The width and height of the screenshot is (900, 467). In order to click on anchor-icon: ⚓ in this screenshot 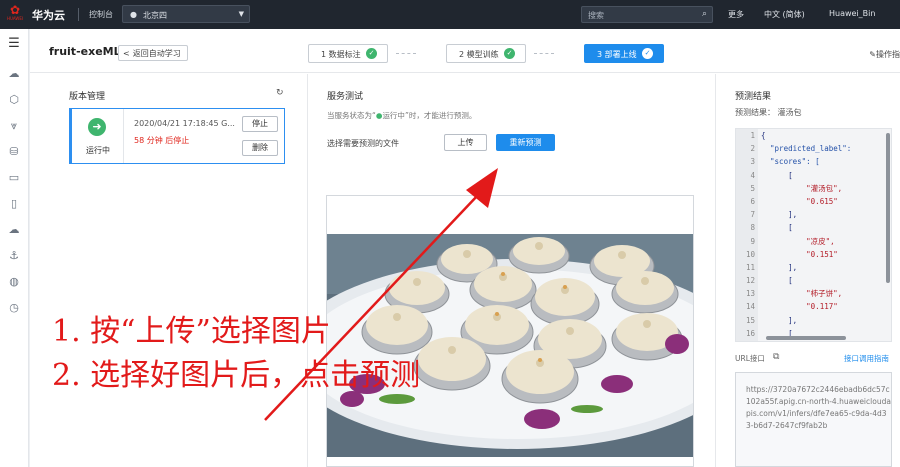, I will do `click(14, 256)`.